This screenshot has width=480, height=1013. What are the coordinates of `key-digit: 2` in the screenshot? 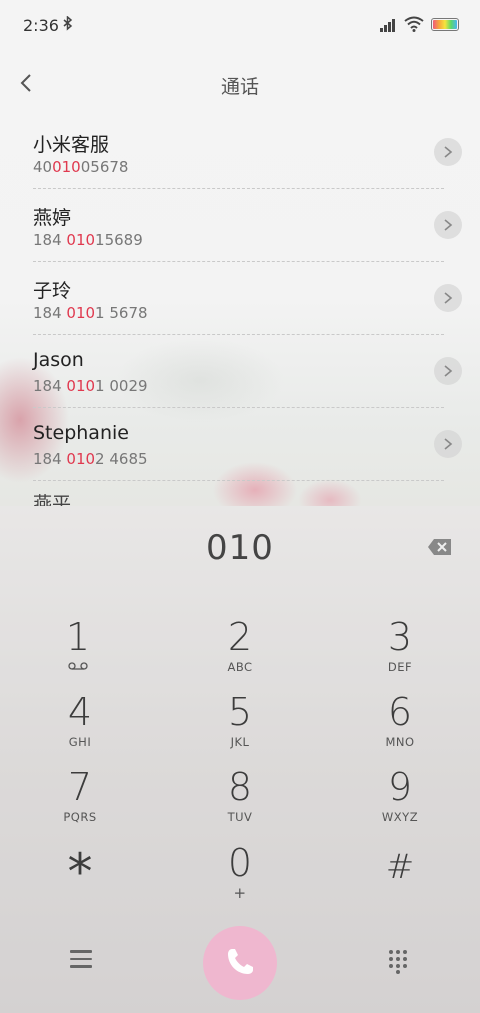 It's located at (240, 637).